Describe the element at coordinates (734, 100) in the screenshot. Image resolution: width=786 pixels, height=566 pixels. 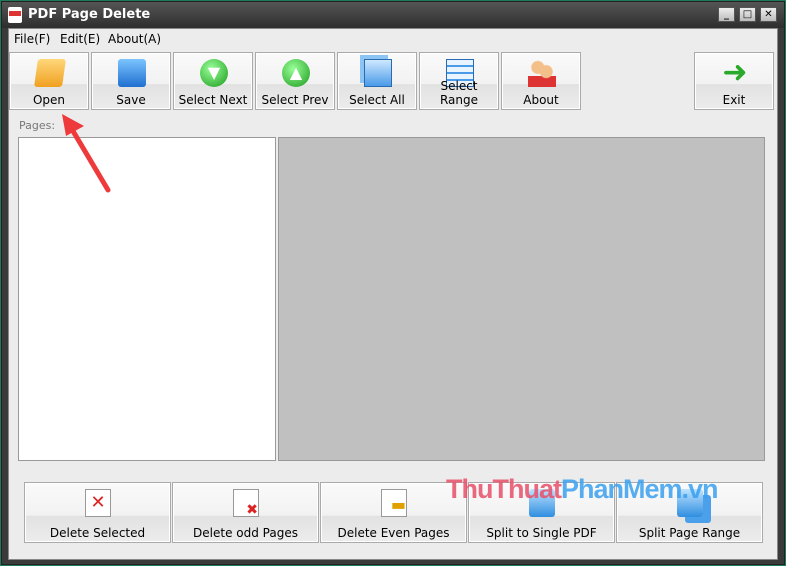
I see `exit-label: Exit` at that location.